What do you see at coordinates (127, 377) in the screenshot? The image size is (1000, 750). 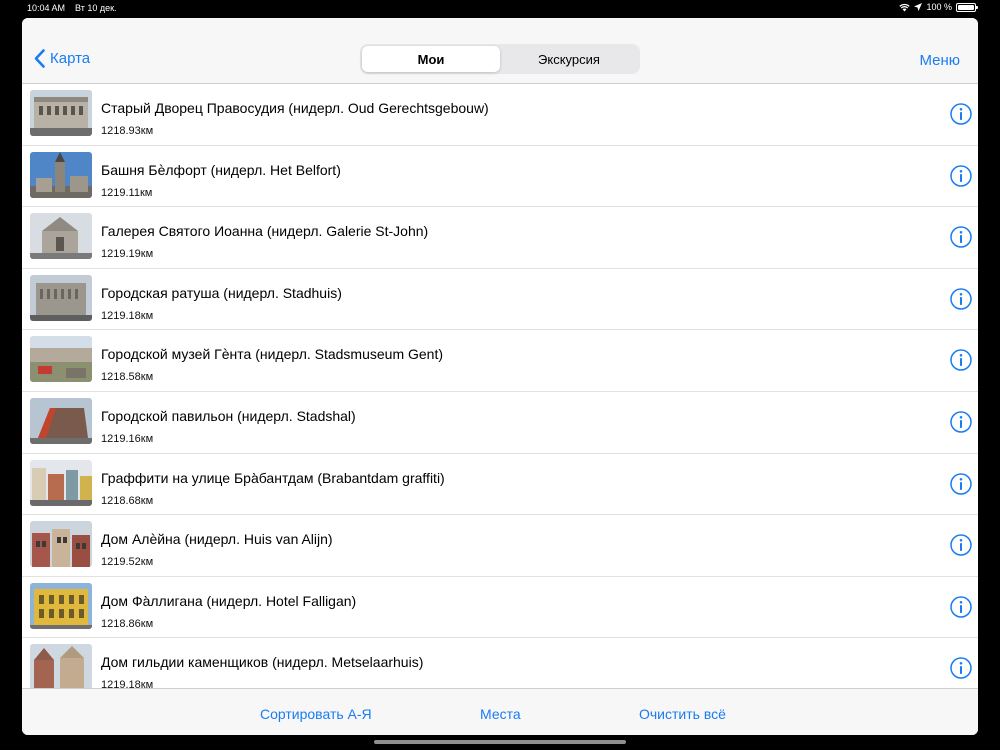 I see `place-distance: 1218.58км` at bounding box center [127, 377].